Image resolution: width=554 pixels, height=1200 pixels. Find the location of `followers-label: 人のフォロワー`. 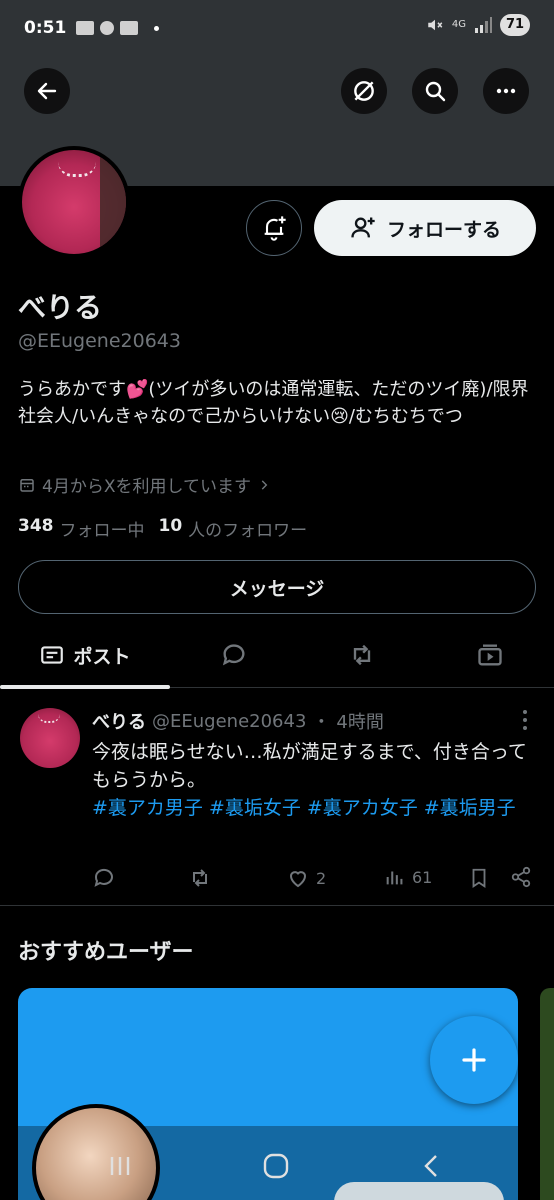

followers-label: 人のフォロワー is located at coordinates (247, 528).